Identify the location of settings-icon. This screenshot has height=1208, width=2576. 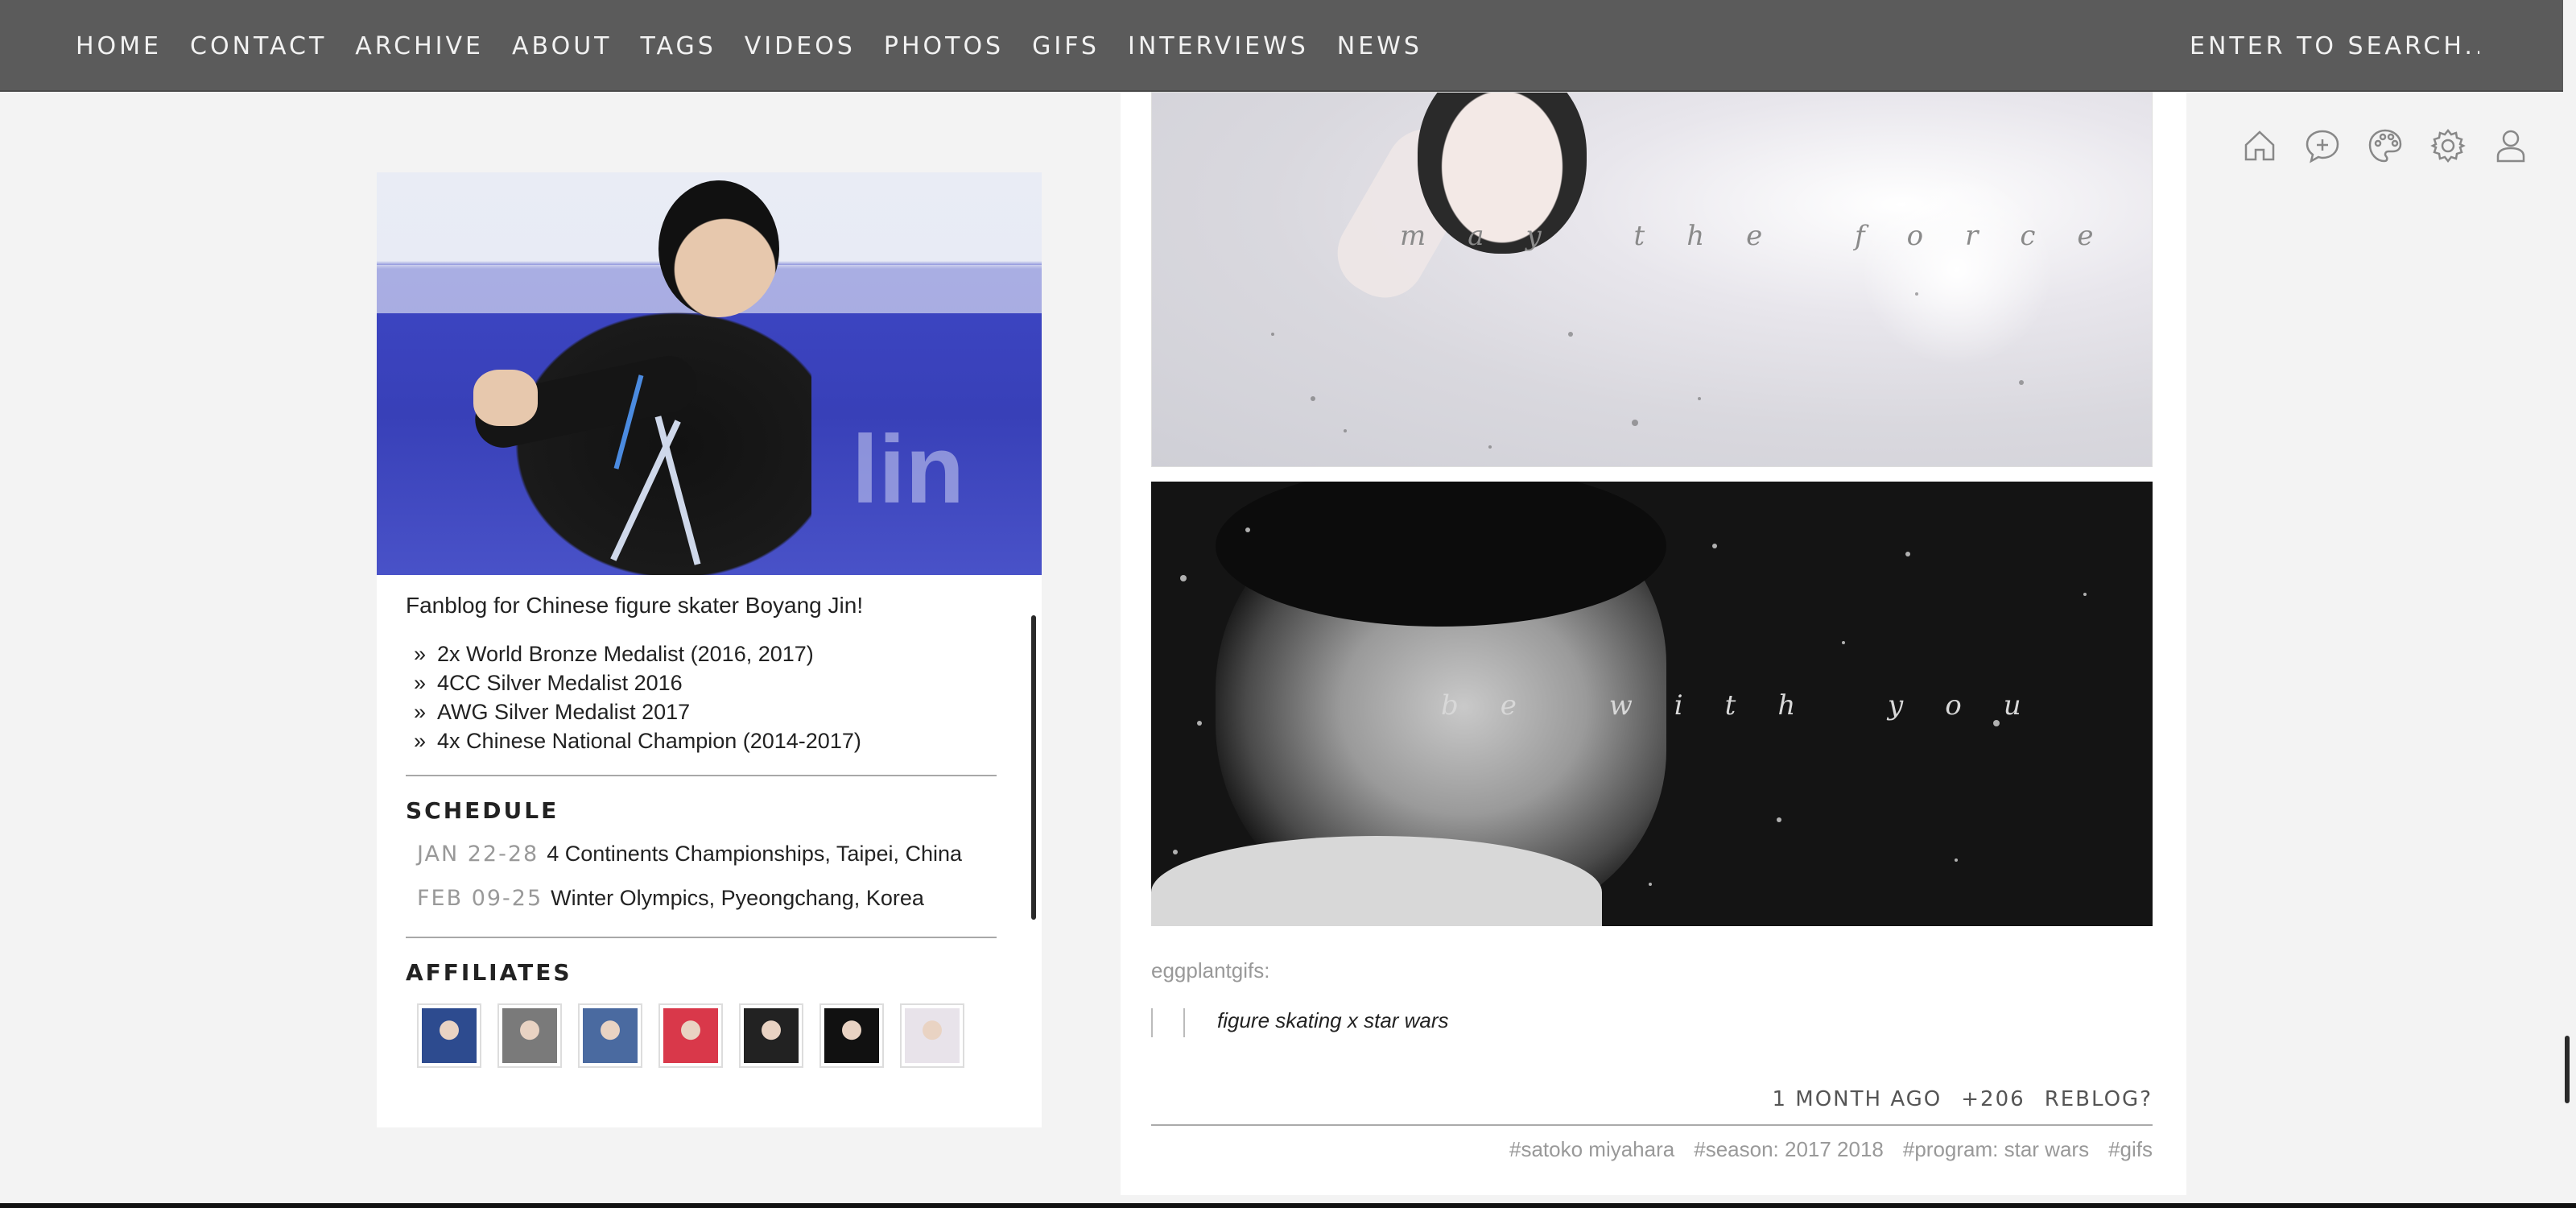
(2448, 145).